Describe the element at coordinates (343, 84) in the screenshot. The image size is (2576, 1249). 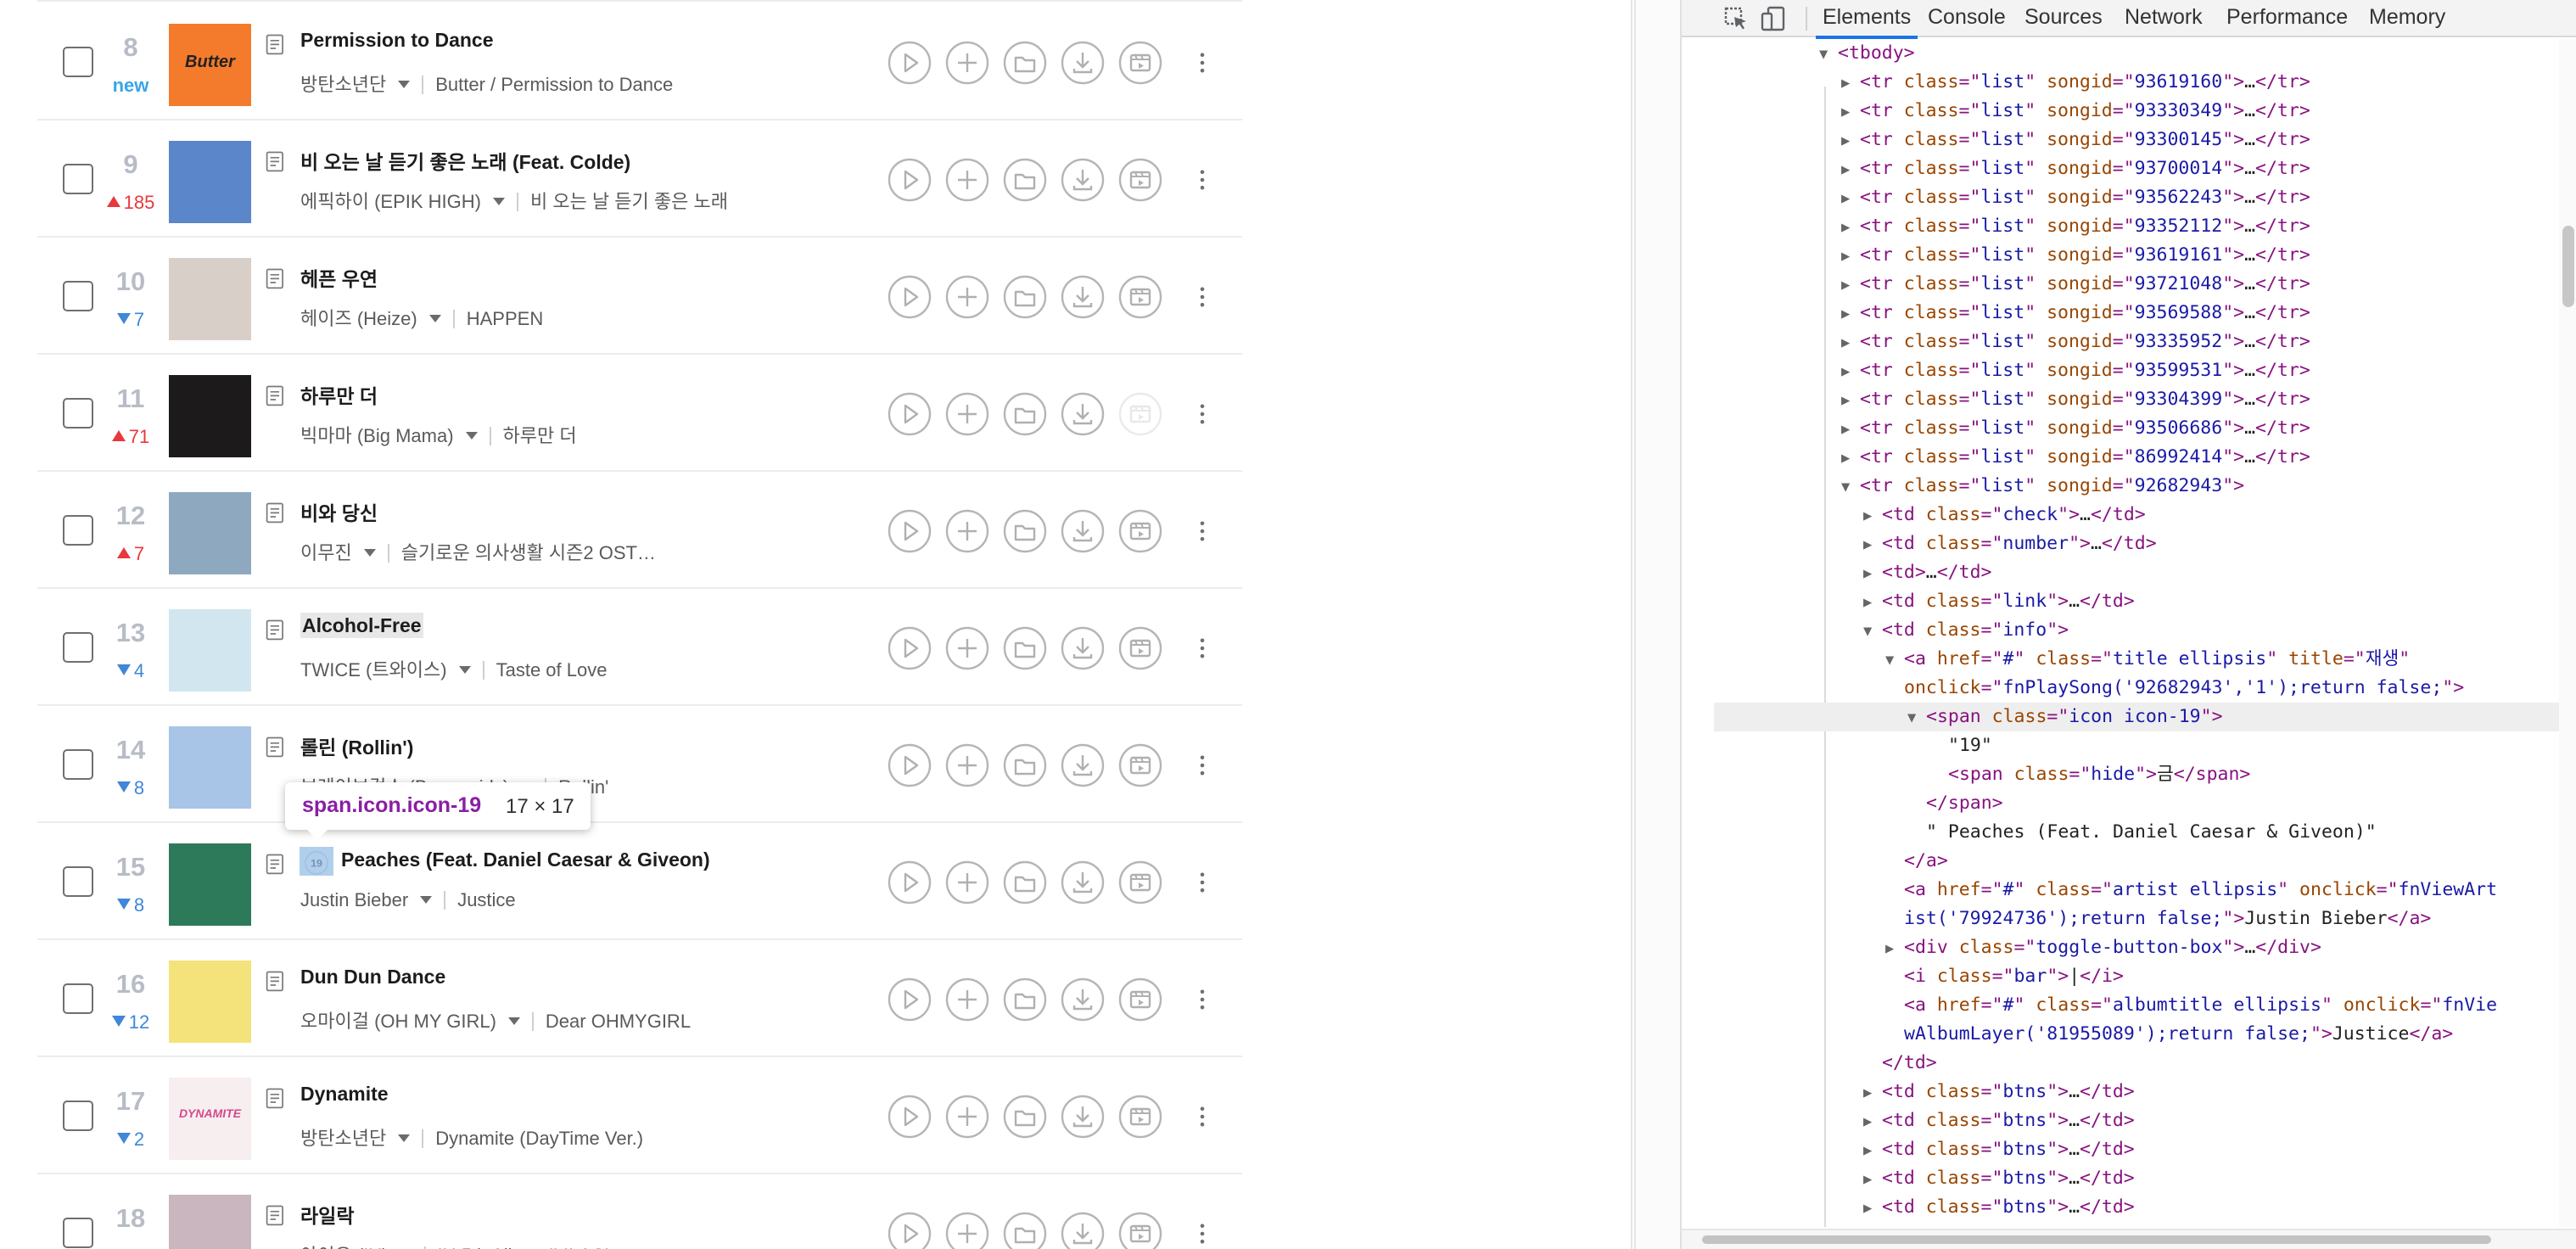
I see `artist-link: 방탄소년단` at that location.